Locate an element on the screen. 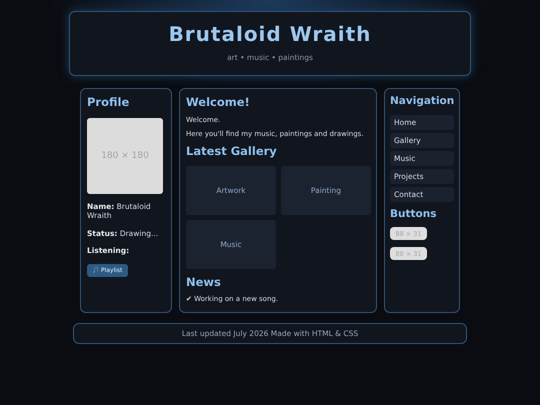 The image size is (540, 405). site-title: Brutaloid Wraith is located at coordinates (270, 34).